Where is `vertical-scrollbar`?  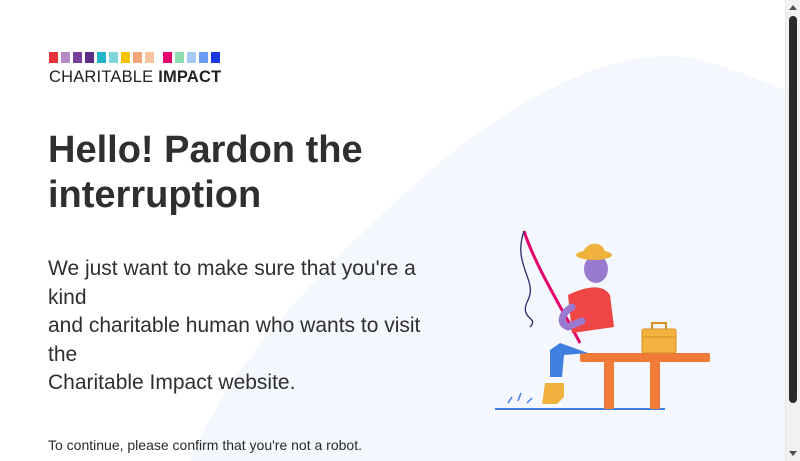 vertical-scrollbar is located at coordinates (792, 230).